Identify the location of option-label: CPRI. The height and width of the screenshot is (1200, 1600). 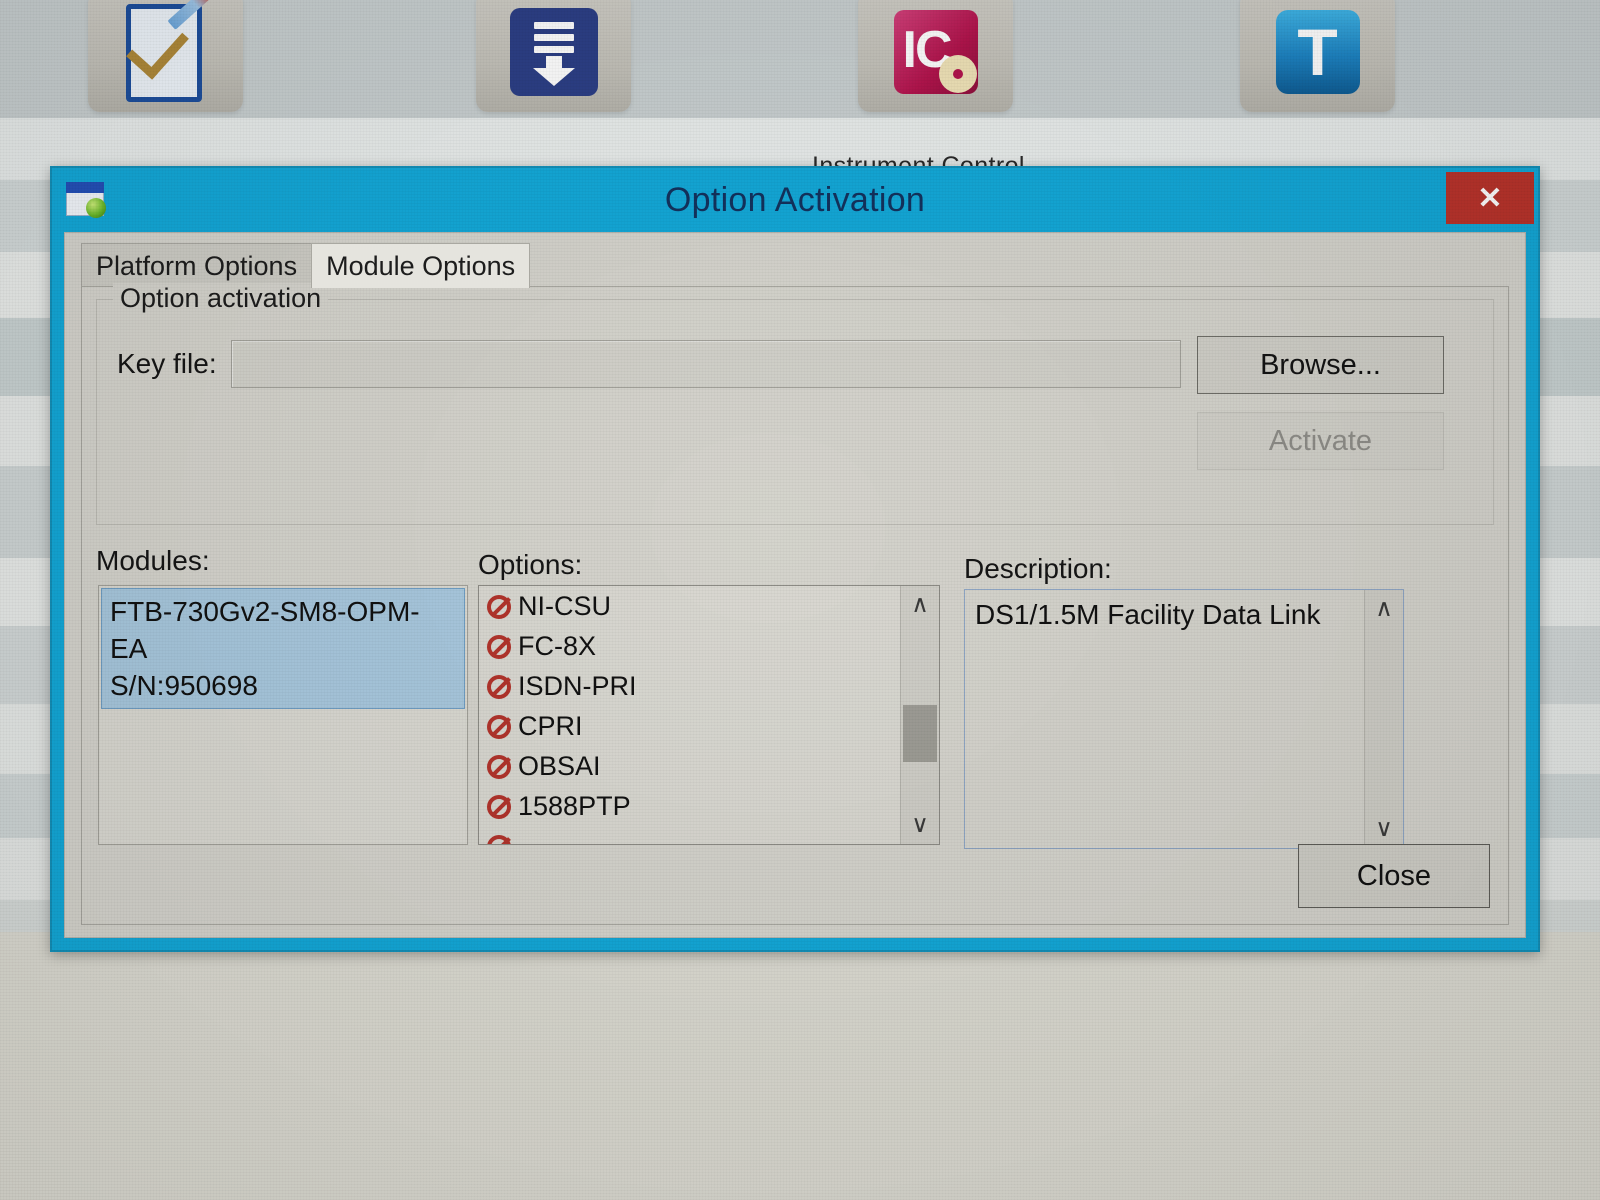
(550, 726).